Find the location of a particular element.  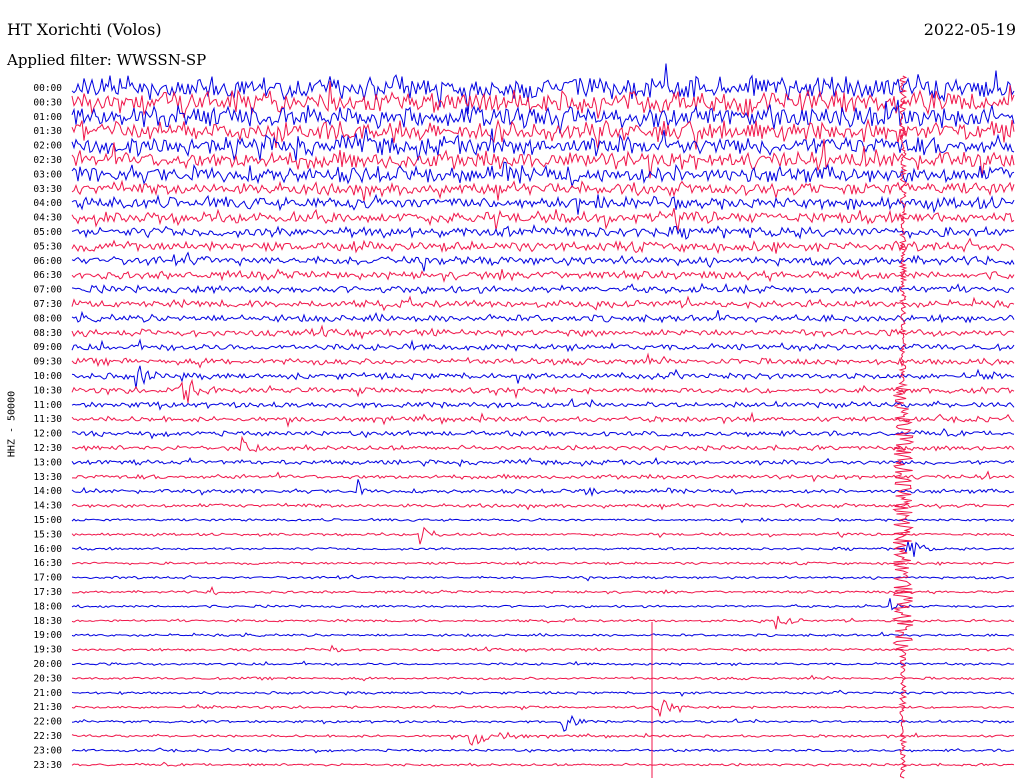

row-label-0300: 03:00 is located at coordinates (47, 174).